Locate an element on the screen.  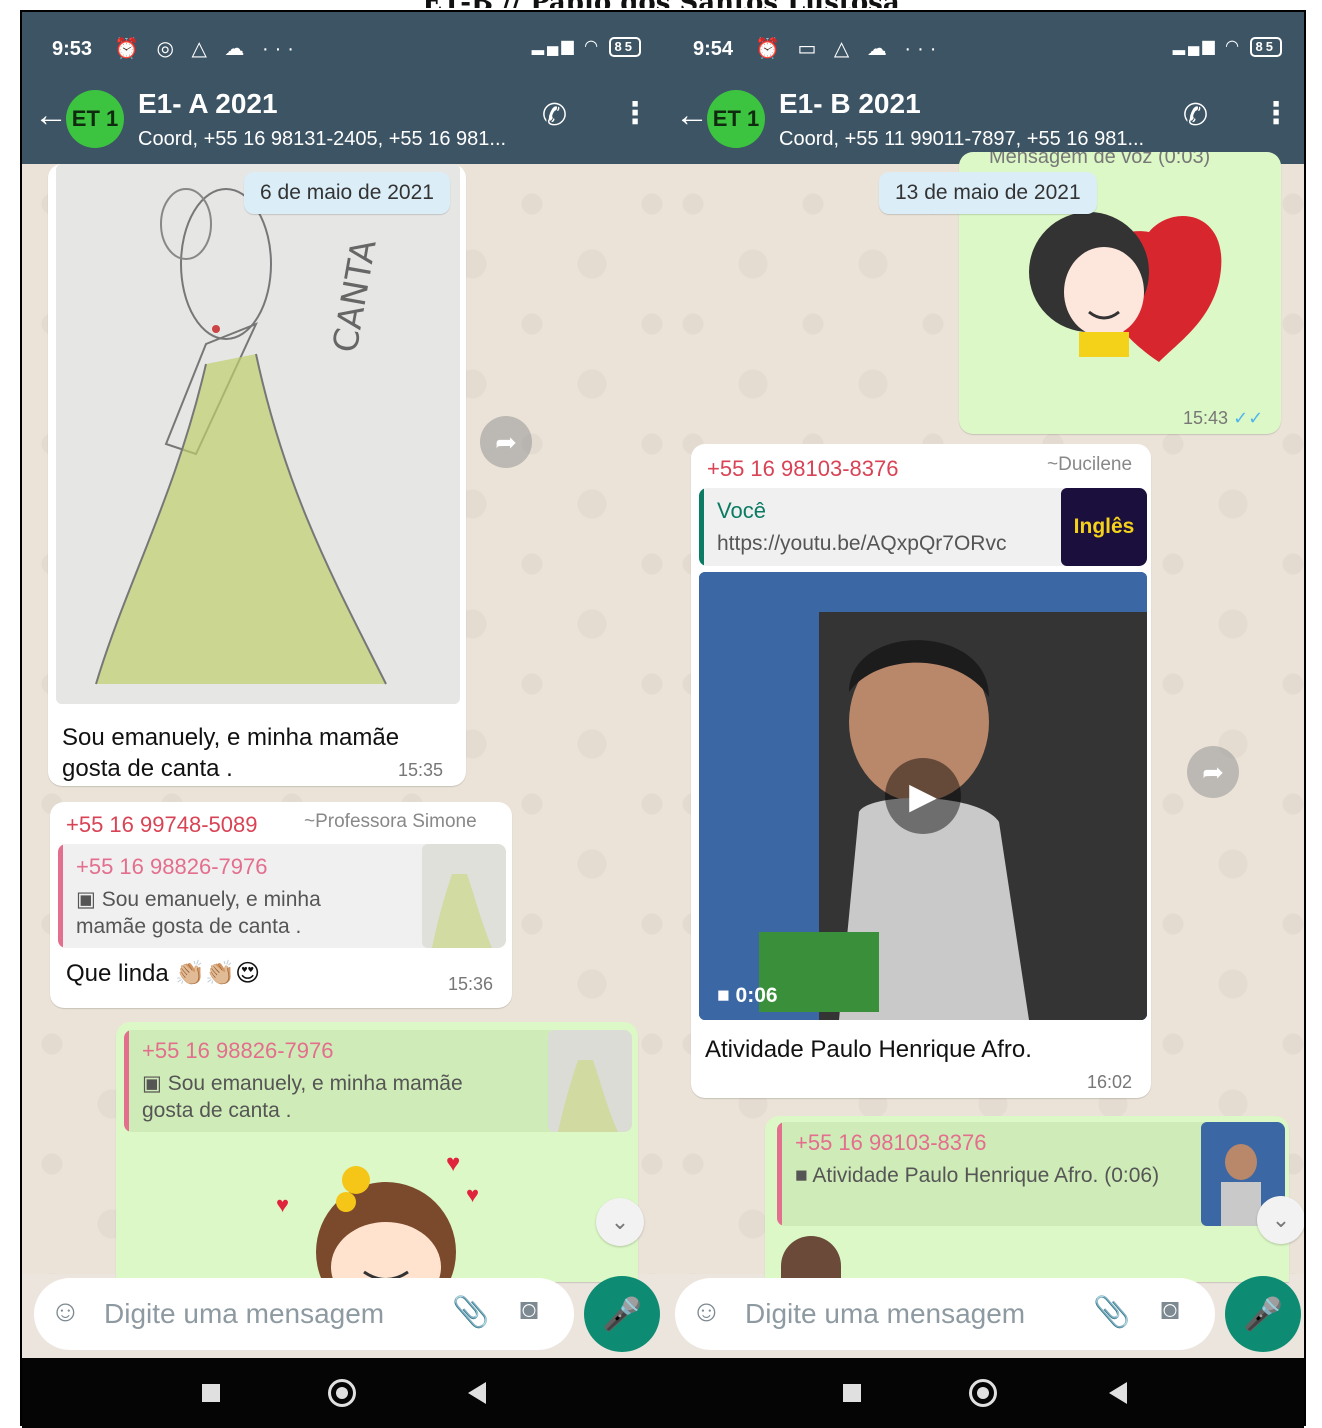
message-sender: +55 16 99748-5089 is located at coordinates (161, 825).